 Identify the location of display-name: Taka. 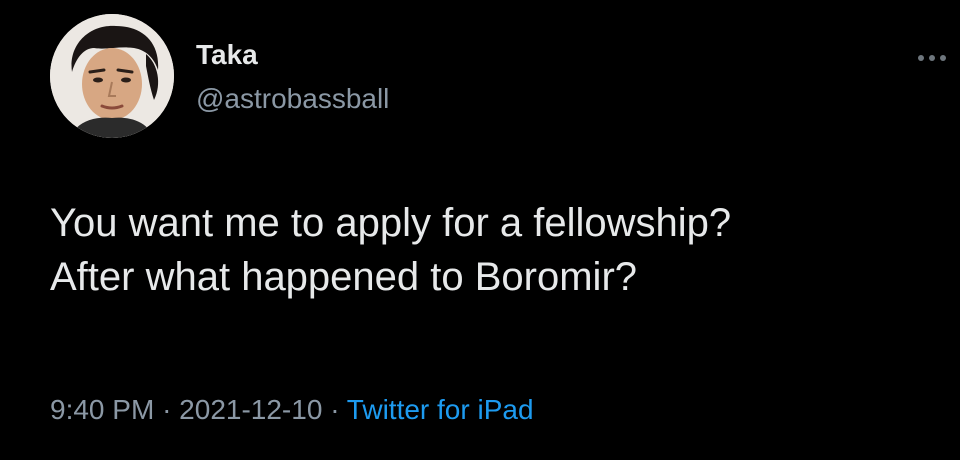
(227, 55).